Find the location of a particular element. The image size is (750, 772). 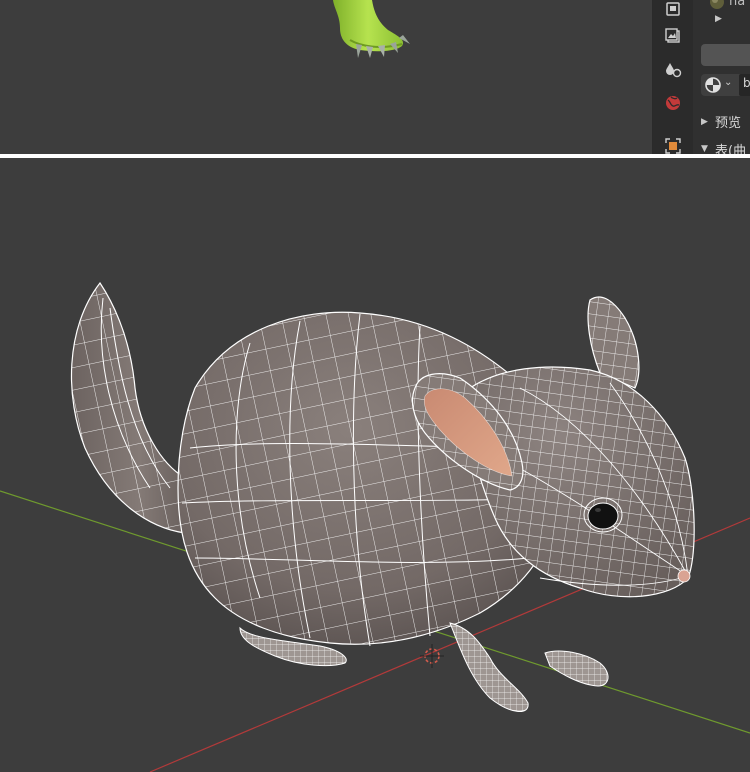

material-name: ha is located at coordinates (737, 4).